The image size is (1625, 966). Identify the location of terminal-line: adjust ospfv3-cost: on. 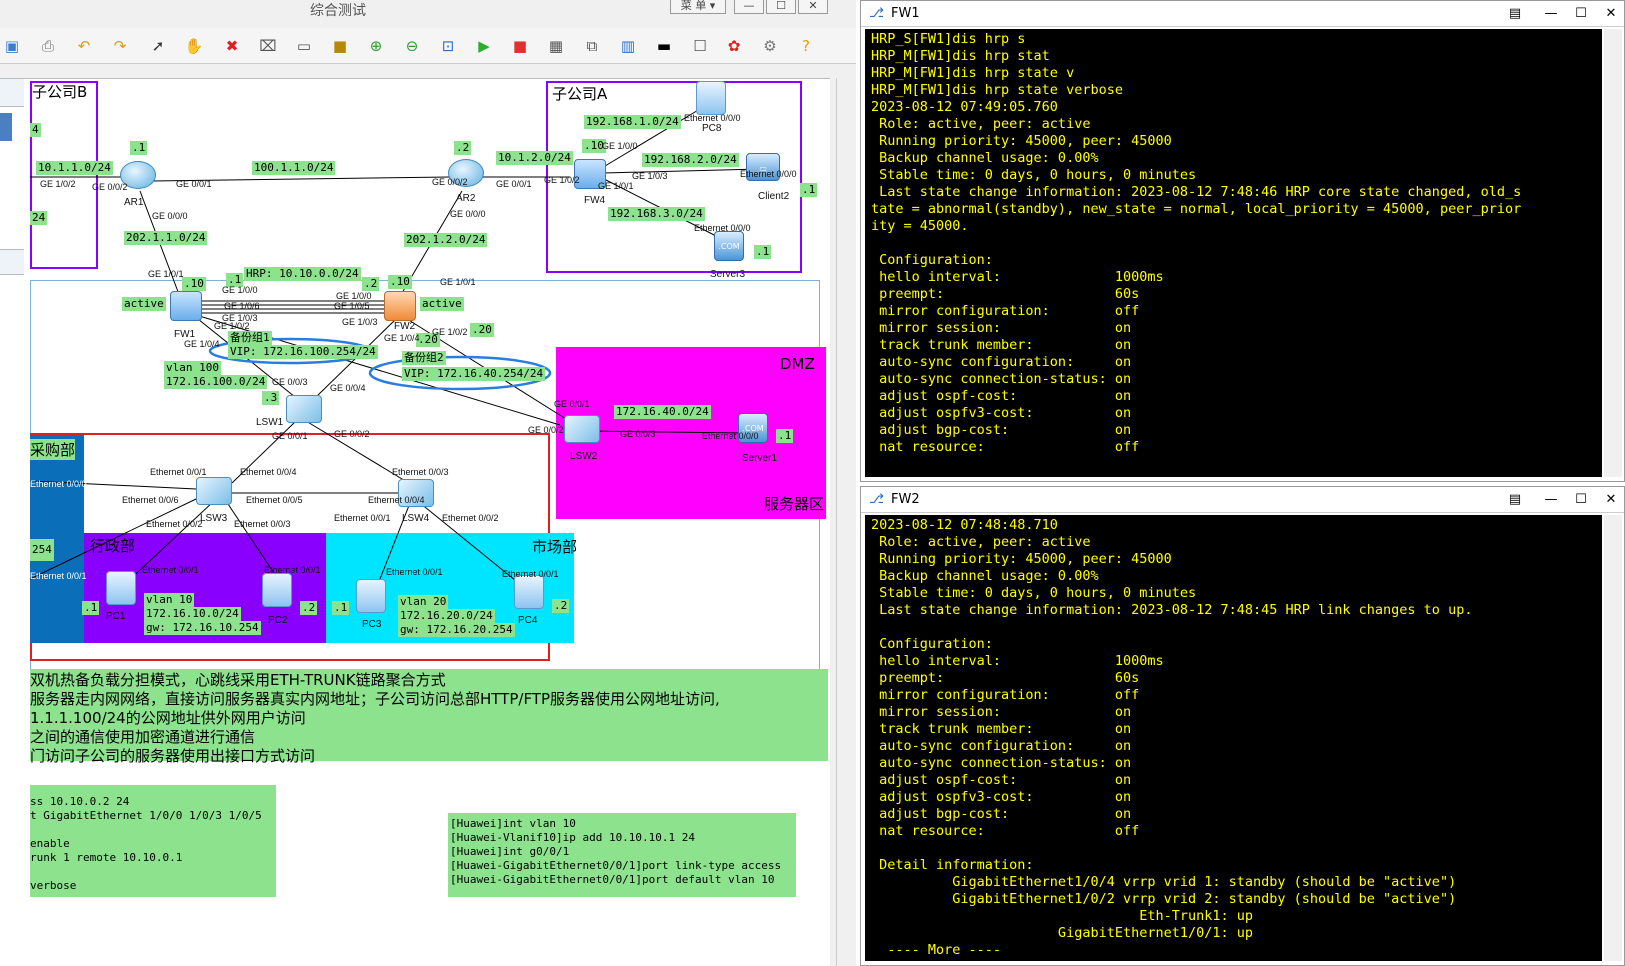
(1001, 797).